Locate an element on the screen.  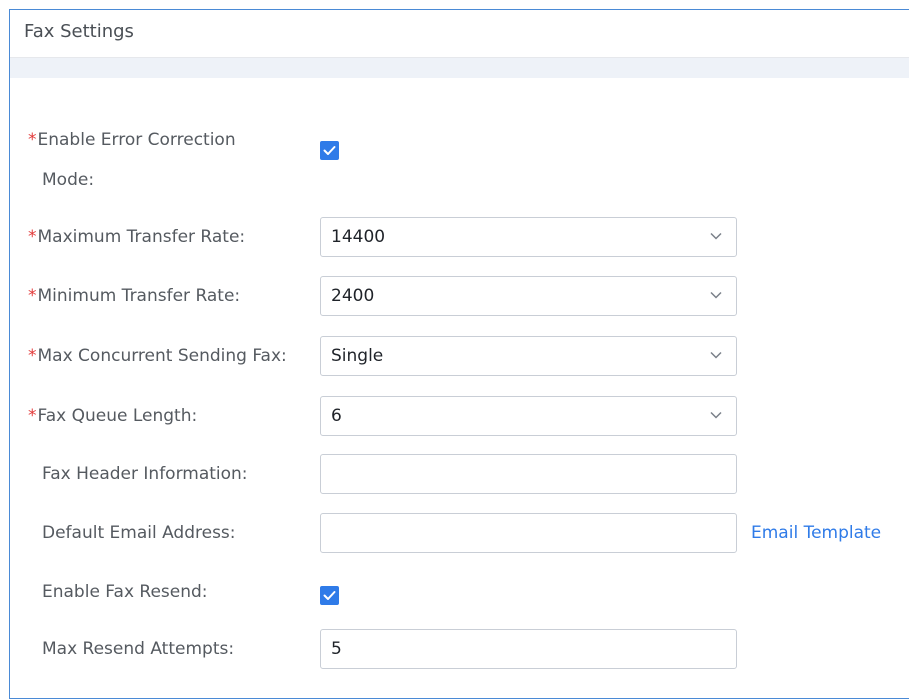
error-correction-label-line1: Enable Error Correction is located at coordinates (136, 140).